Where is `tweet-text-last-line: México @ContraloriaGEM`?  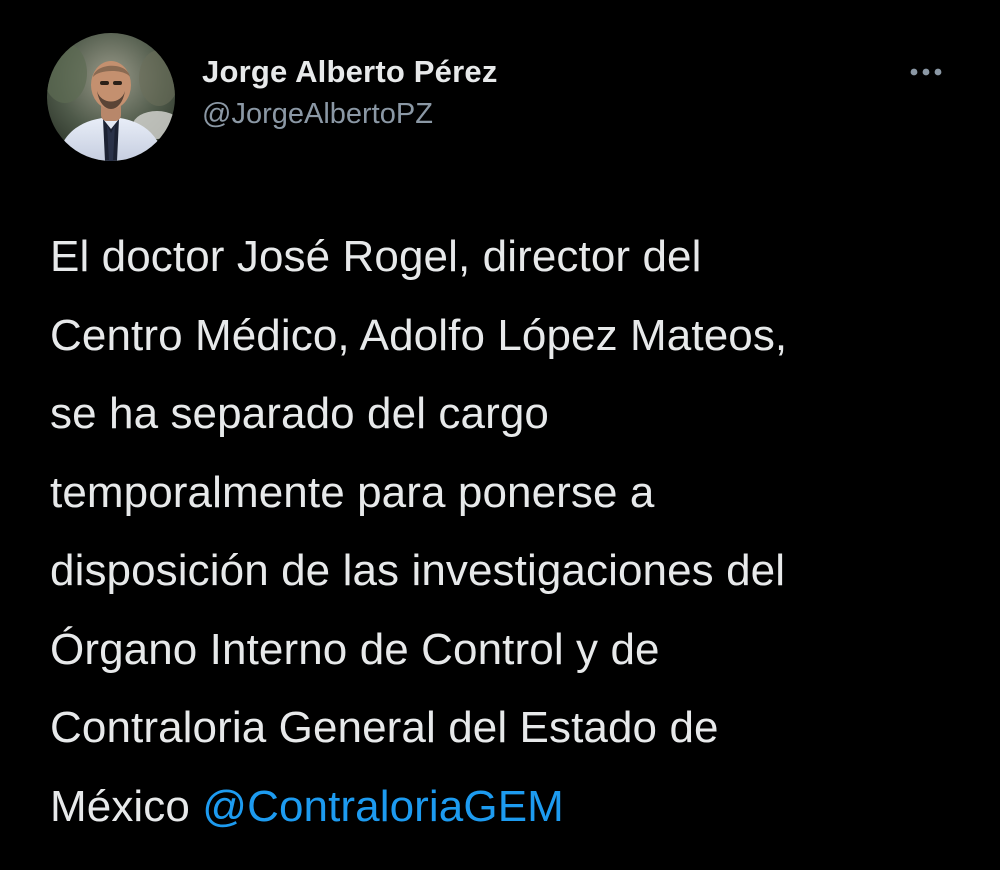 tweet-text-last-line: México @ContraloriaGEM is located at coordinates (515, 807).